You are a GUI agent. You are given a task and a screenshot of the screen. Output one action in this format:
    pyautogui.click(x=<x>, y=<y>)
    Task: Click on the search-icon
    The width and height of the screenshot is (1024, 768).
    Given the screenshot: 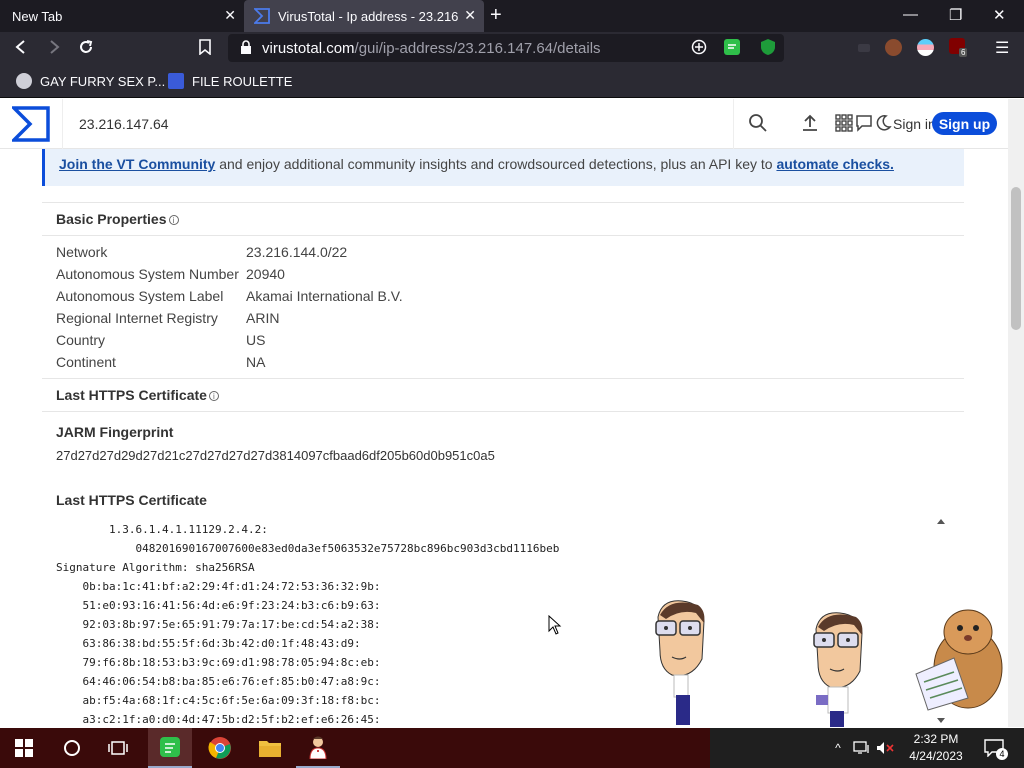 What is the action you would take?
    pyautogui.click(x=758, y=125)
    